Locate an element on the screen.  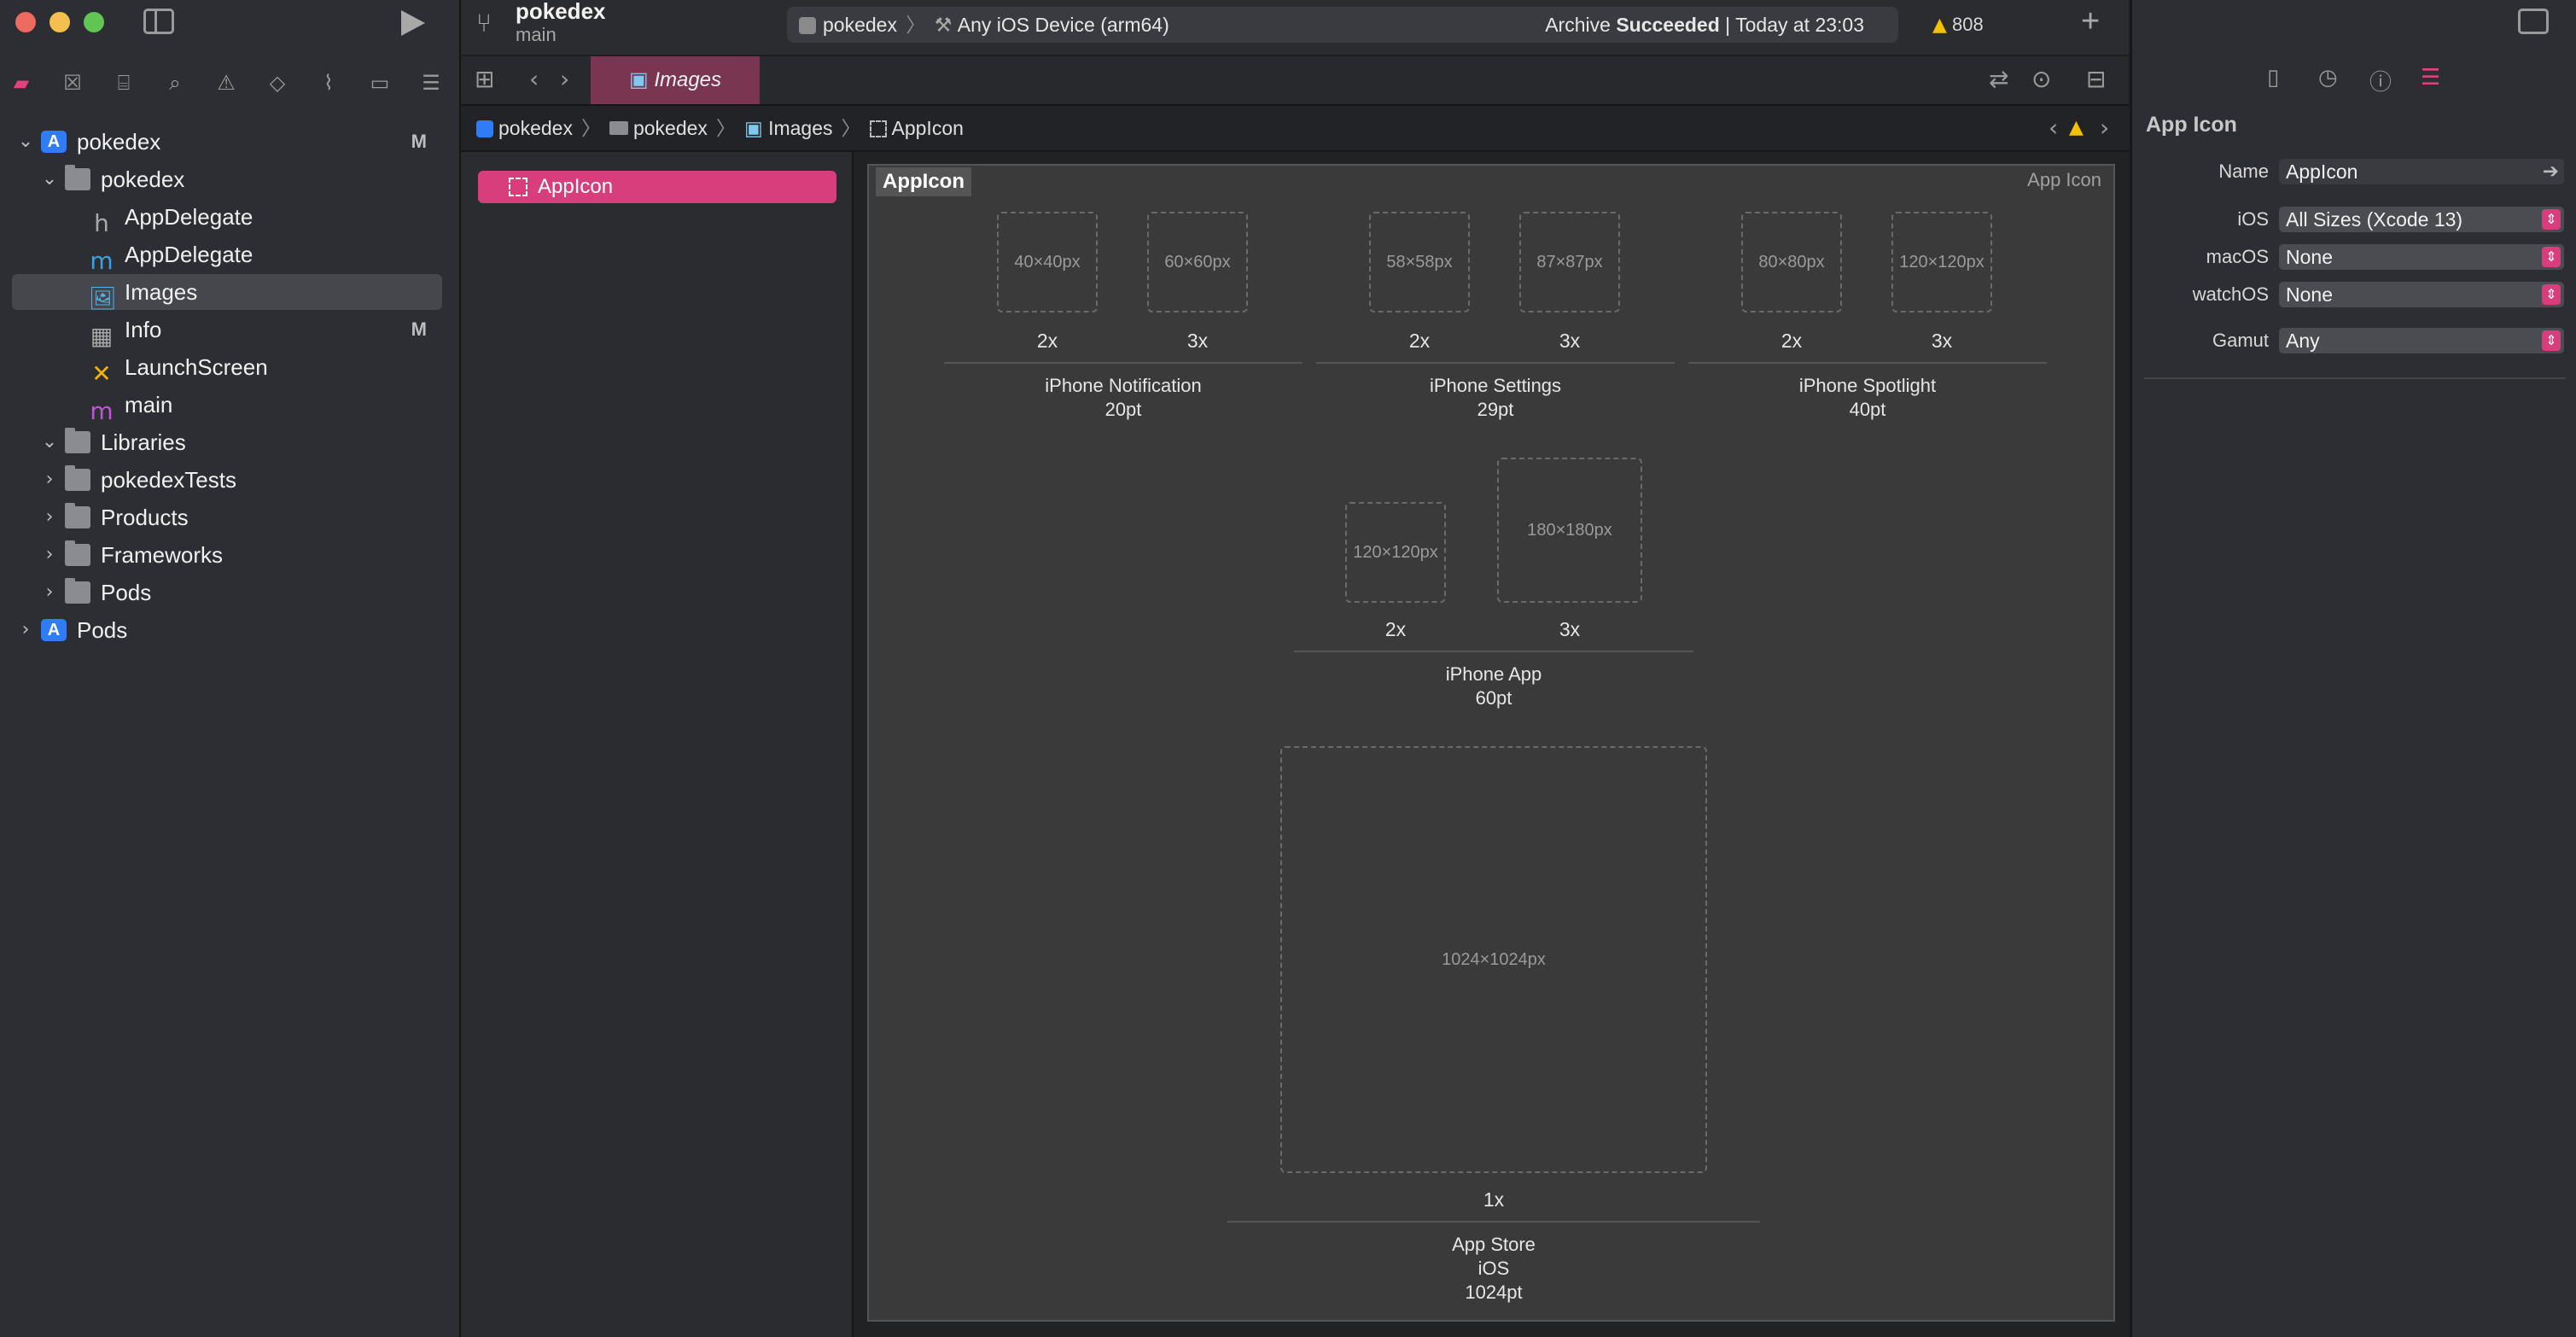
history-inspector-icon: ◷ is located at coordinates (2328, 77).